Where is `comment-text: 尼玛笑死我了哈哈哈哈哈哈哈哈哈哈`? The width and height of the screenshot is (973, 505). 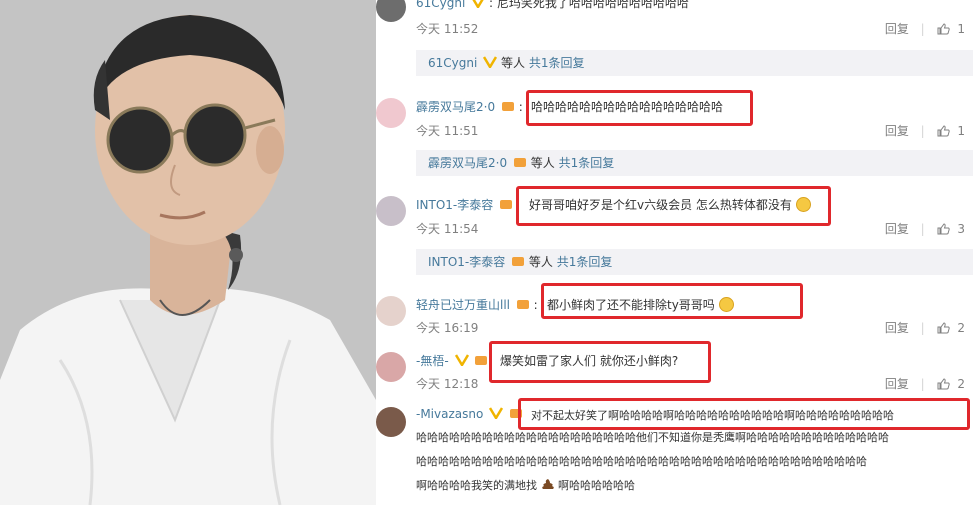
comment-text: 尼玛笑死我了哈哈哈哈哈哈哈哈哈哈 is located at coordinates (592, 5).